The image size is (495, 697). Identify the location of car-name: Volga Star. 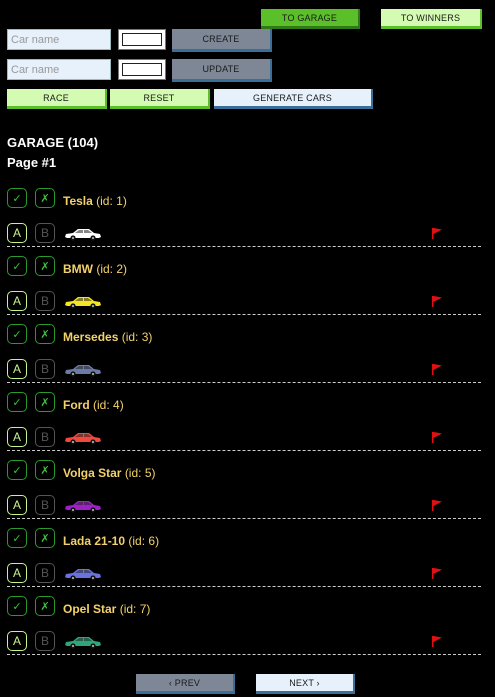
(92, 473).